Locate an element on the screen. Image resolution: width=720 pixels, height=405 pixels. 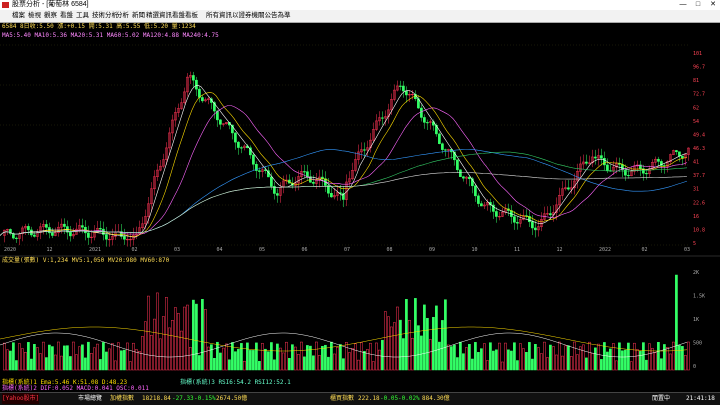
menu-item-news: 新聞 is located at coordinates (138, 16).